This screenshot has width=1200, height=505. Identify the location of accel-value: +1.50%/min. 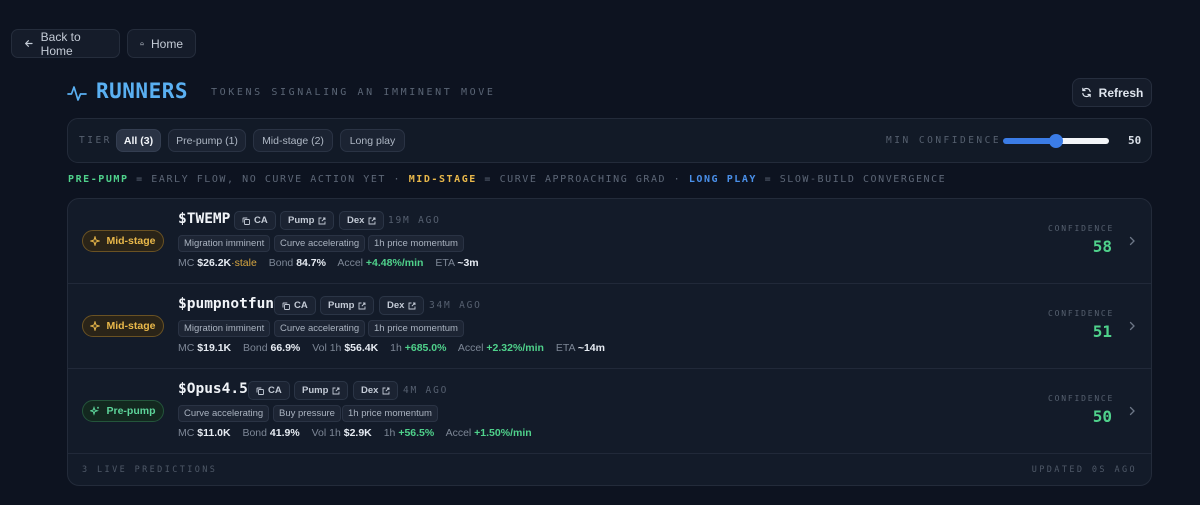
(503, 433).